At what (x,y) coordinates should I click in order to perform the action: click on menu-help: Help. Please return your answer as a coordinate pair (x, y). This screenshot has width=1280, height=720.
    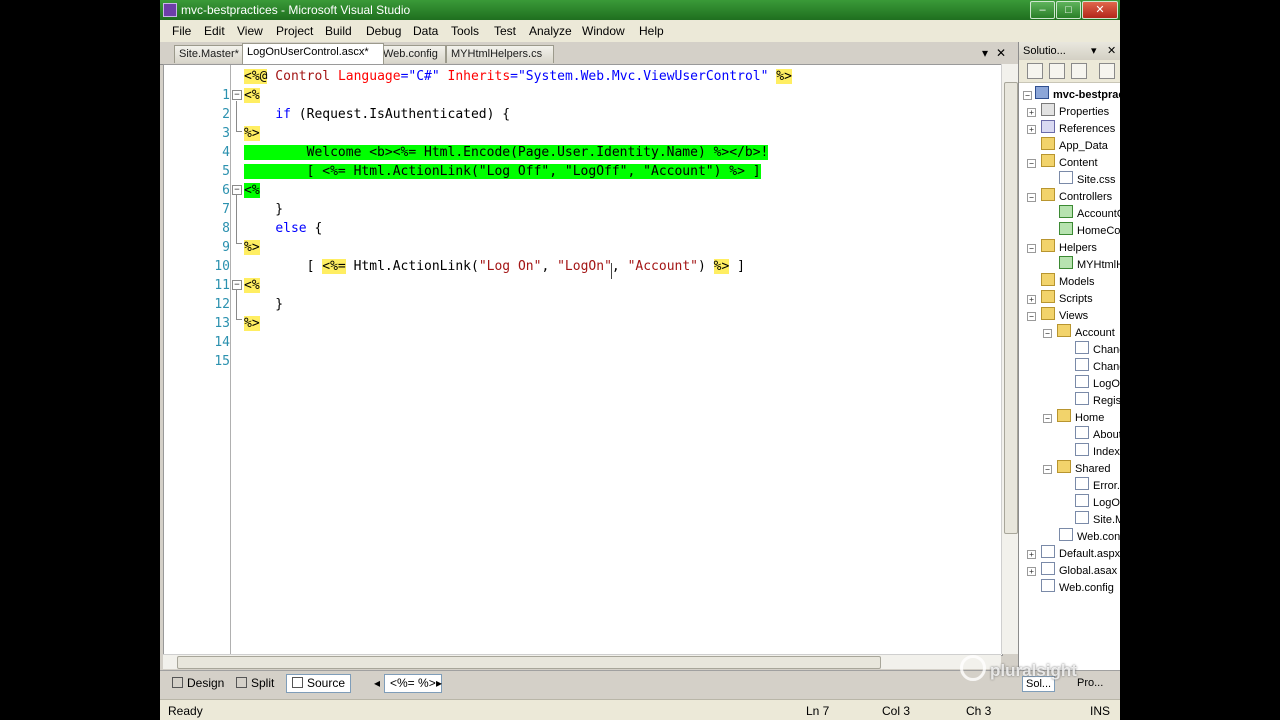
    Looking at the image, I should click on (651, 31).